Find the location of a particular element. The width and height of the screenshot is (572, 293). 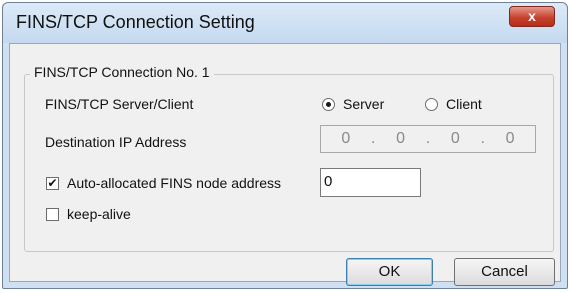

ip-address-field: 0 . 0 . 0 . 0 is located at coordinates (428, 139).